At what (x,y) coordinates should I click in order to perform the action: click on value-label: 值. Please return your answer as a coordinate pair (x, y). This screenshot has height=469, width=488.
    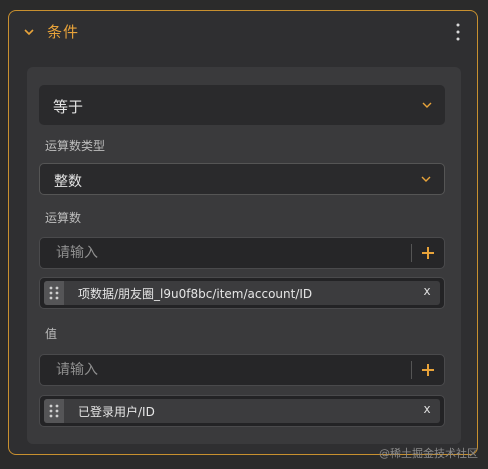
    Looking at the image, I should click on (51, 334).